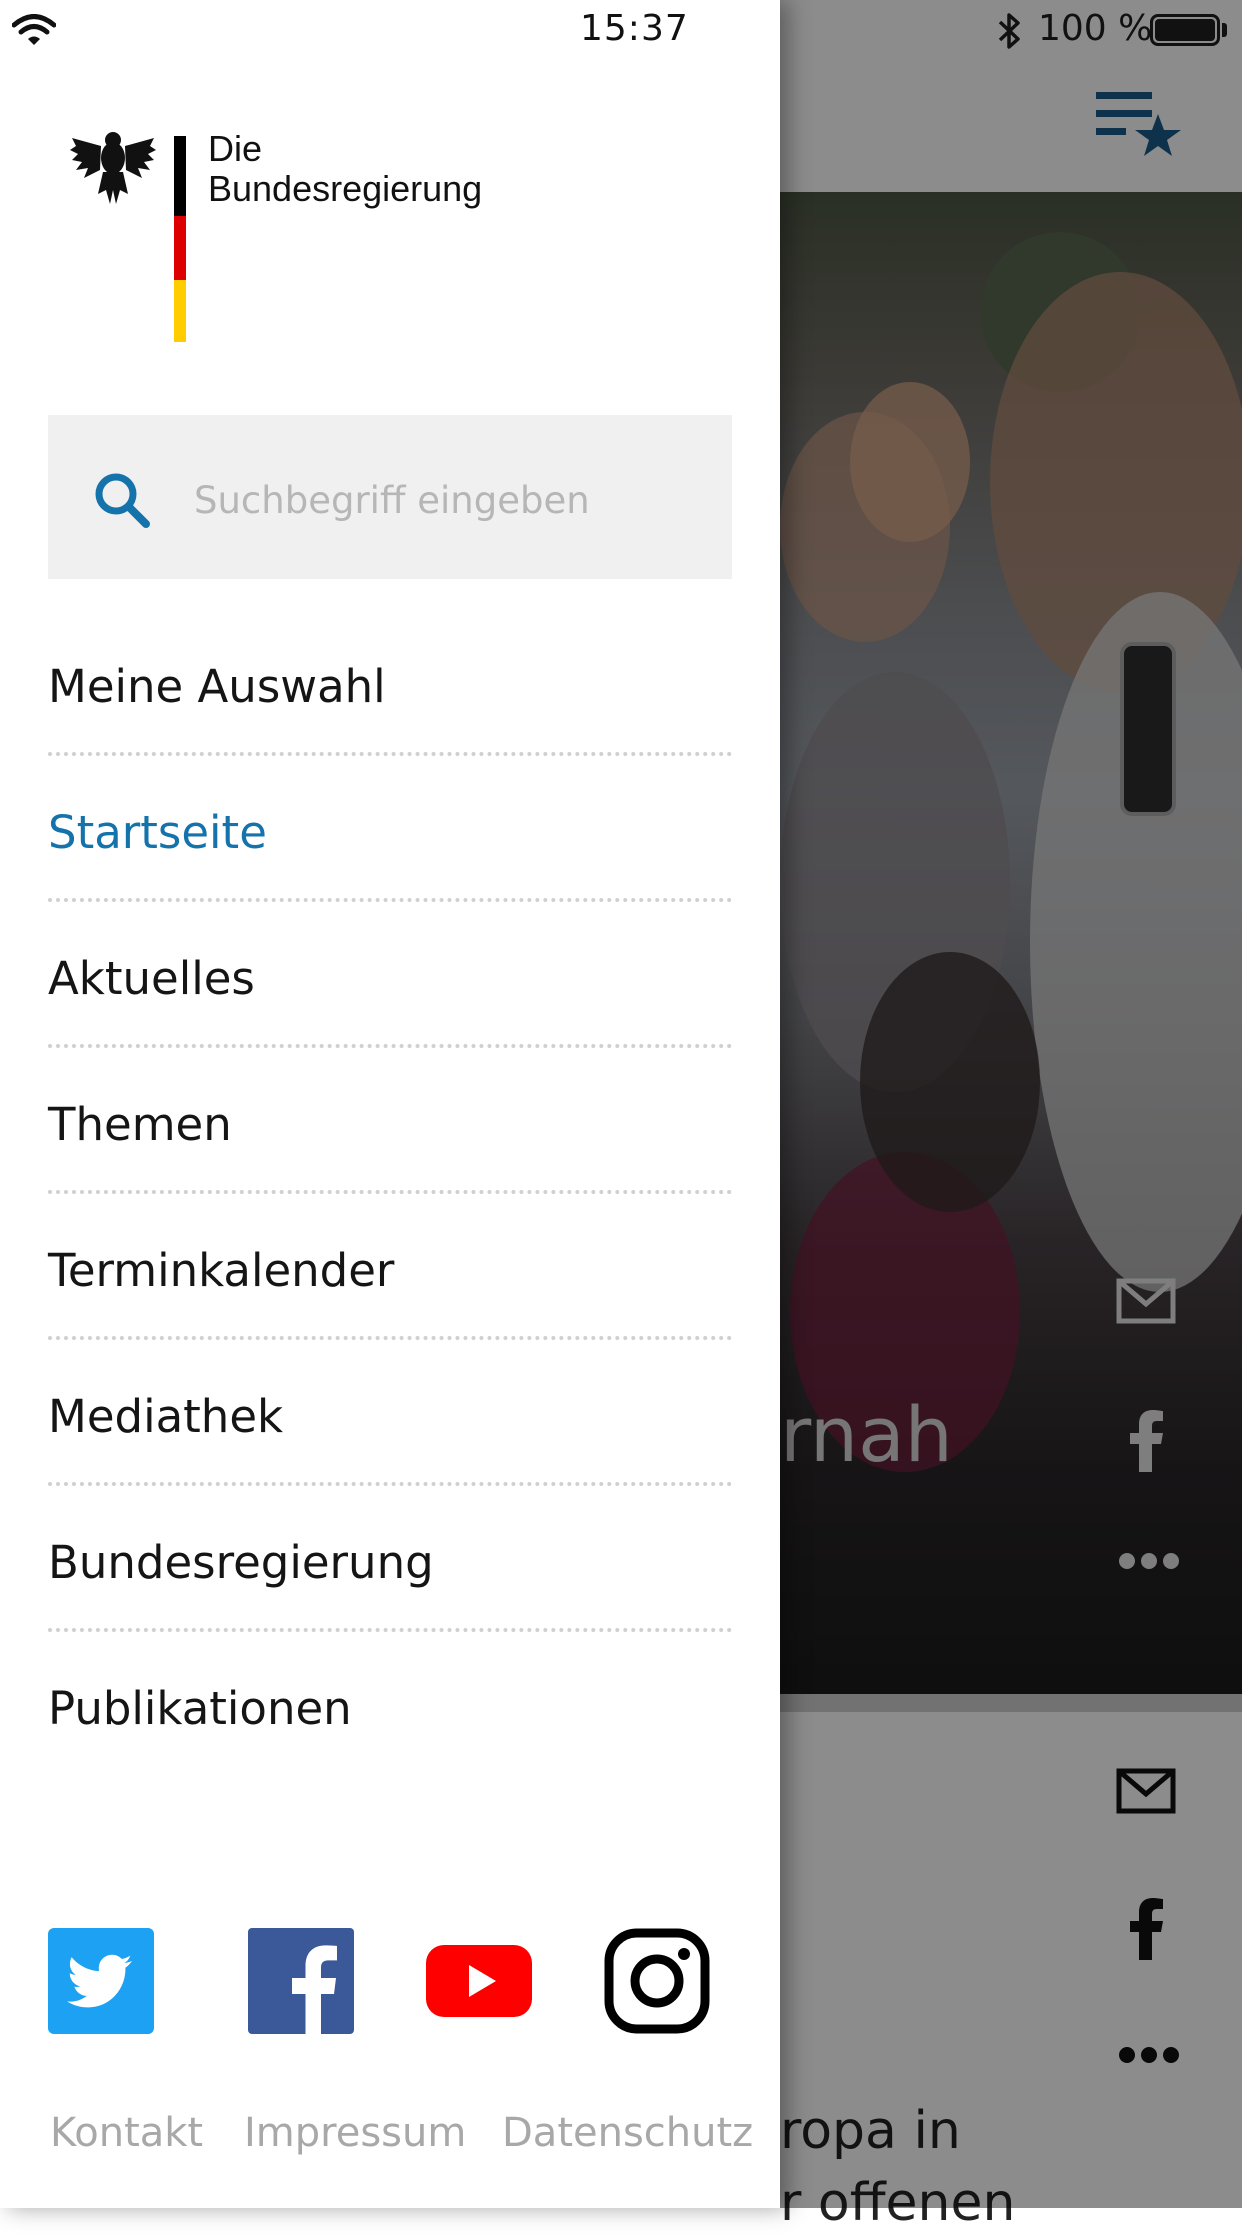  Describe the element at coordinates (390, 1705) in the screenshot. I see `menu-item-publikationen: Publikationen` at that location.